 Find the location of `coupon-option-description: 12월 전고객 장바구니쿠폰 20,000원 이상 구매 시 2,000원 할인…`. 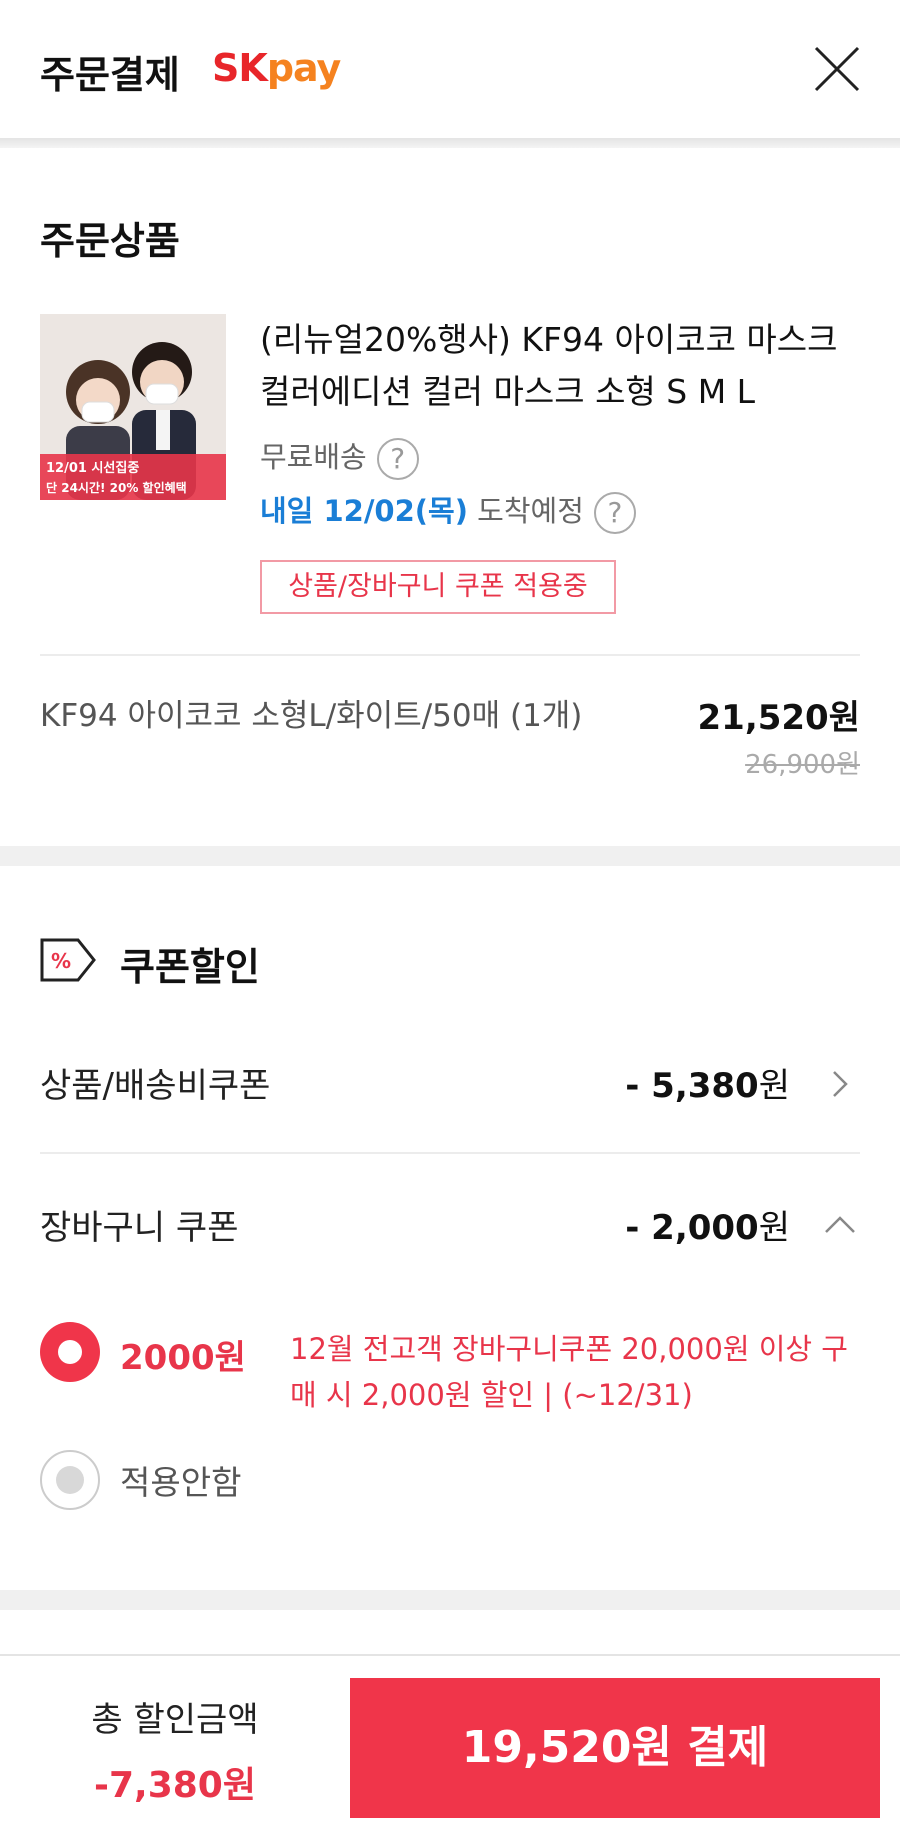

coupon-option-description: 12월 전고객 장바구니쿠폰 20,000원 이상 구매 시 2,000원 할인… is located at coordinates (569, 1372).